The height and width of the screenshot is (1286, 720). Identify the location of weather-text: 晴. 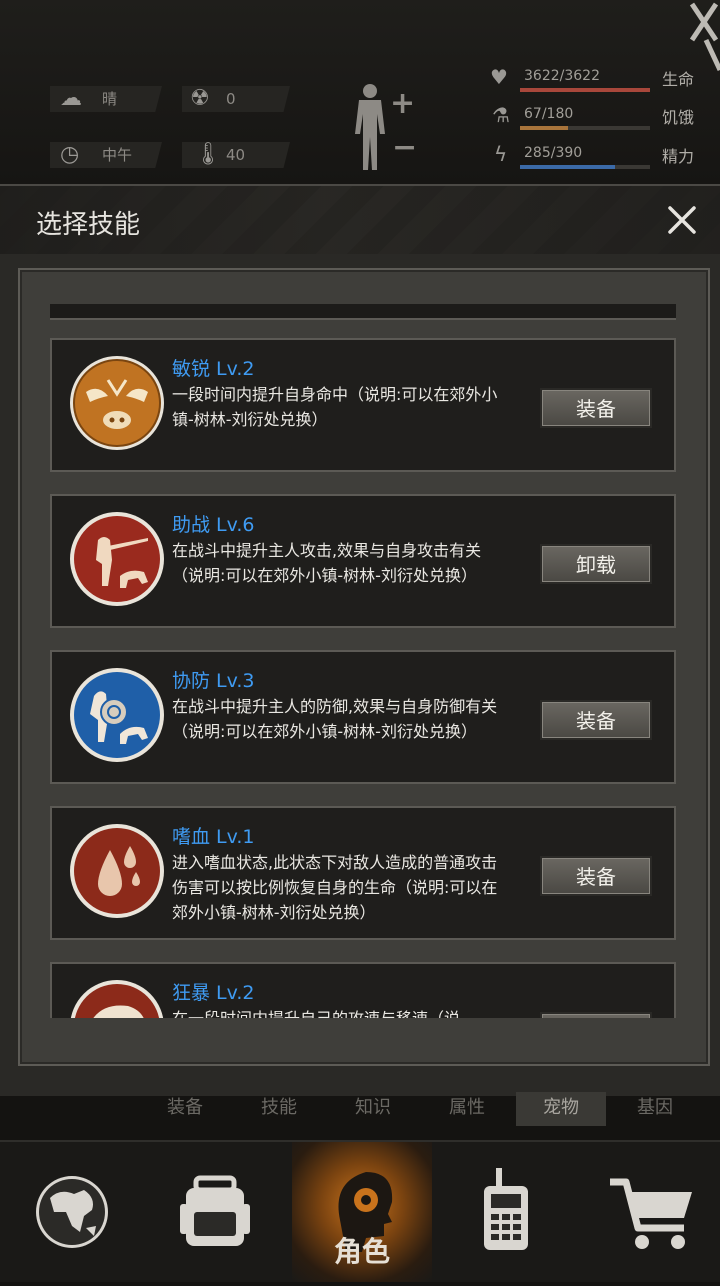
(110, 99).